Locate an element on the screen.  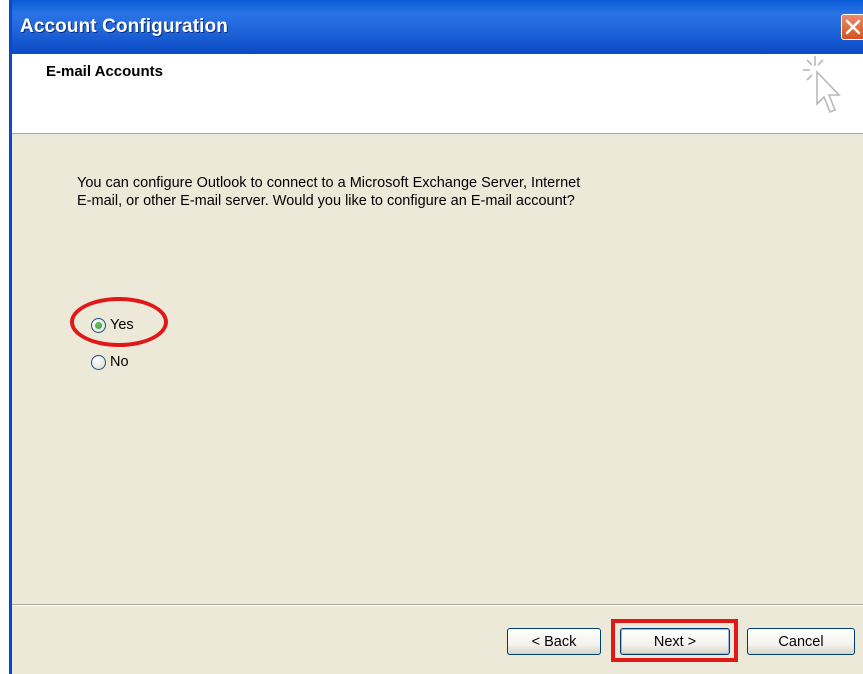
title-bar: Account Configuration is located at coordinates (437, 27).